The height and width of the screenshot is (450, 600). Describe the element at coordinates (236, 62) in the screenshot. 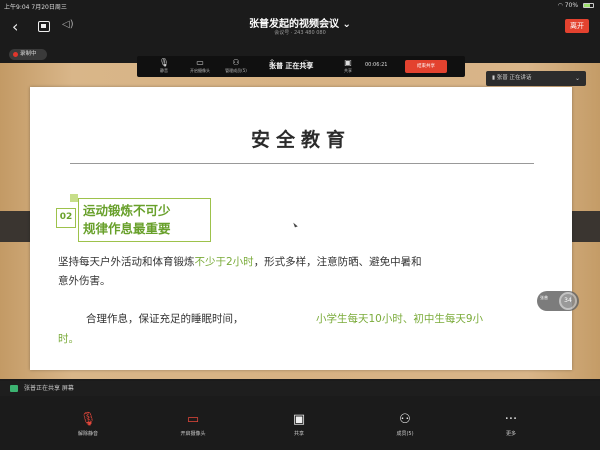

I see `members-icon: ⚇` at that location.